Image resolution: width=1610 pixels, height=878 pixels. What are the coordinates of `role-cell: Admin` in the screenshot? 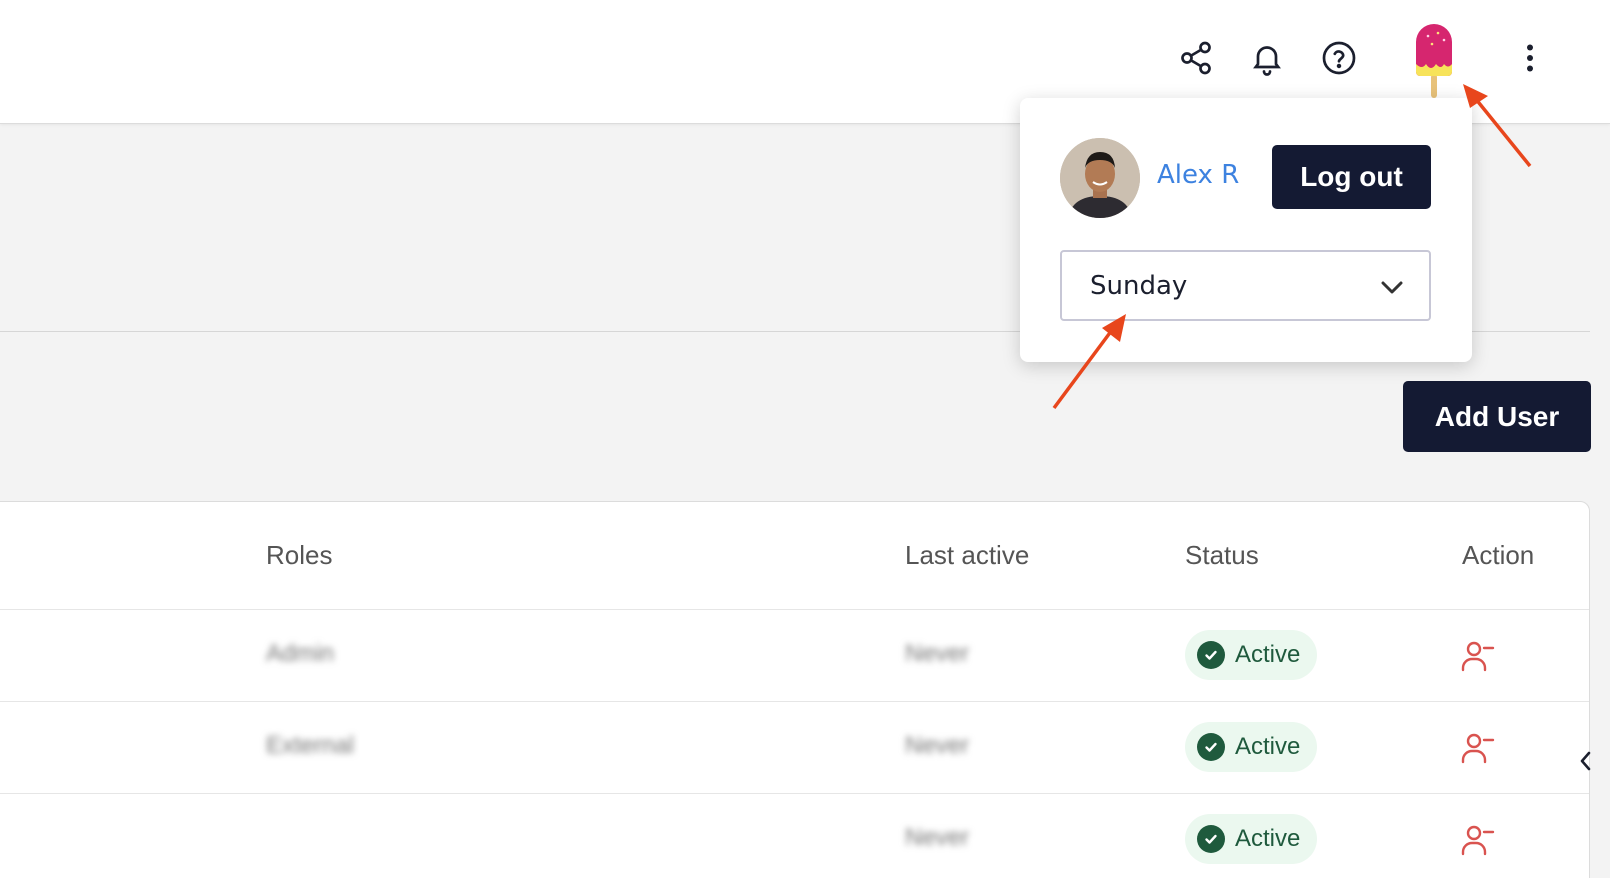 It's located at (300, 653).